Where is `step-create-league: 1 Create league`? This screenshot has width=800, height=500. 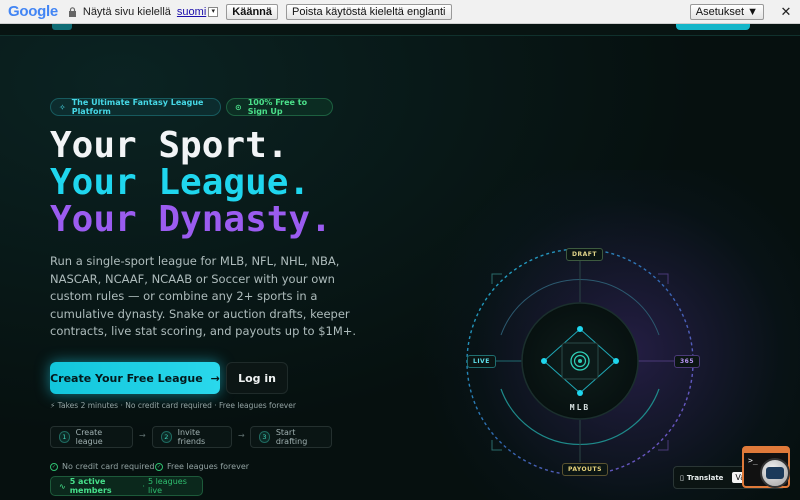 step-create-league: 1 Create league is located at coordinates (91, 437).